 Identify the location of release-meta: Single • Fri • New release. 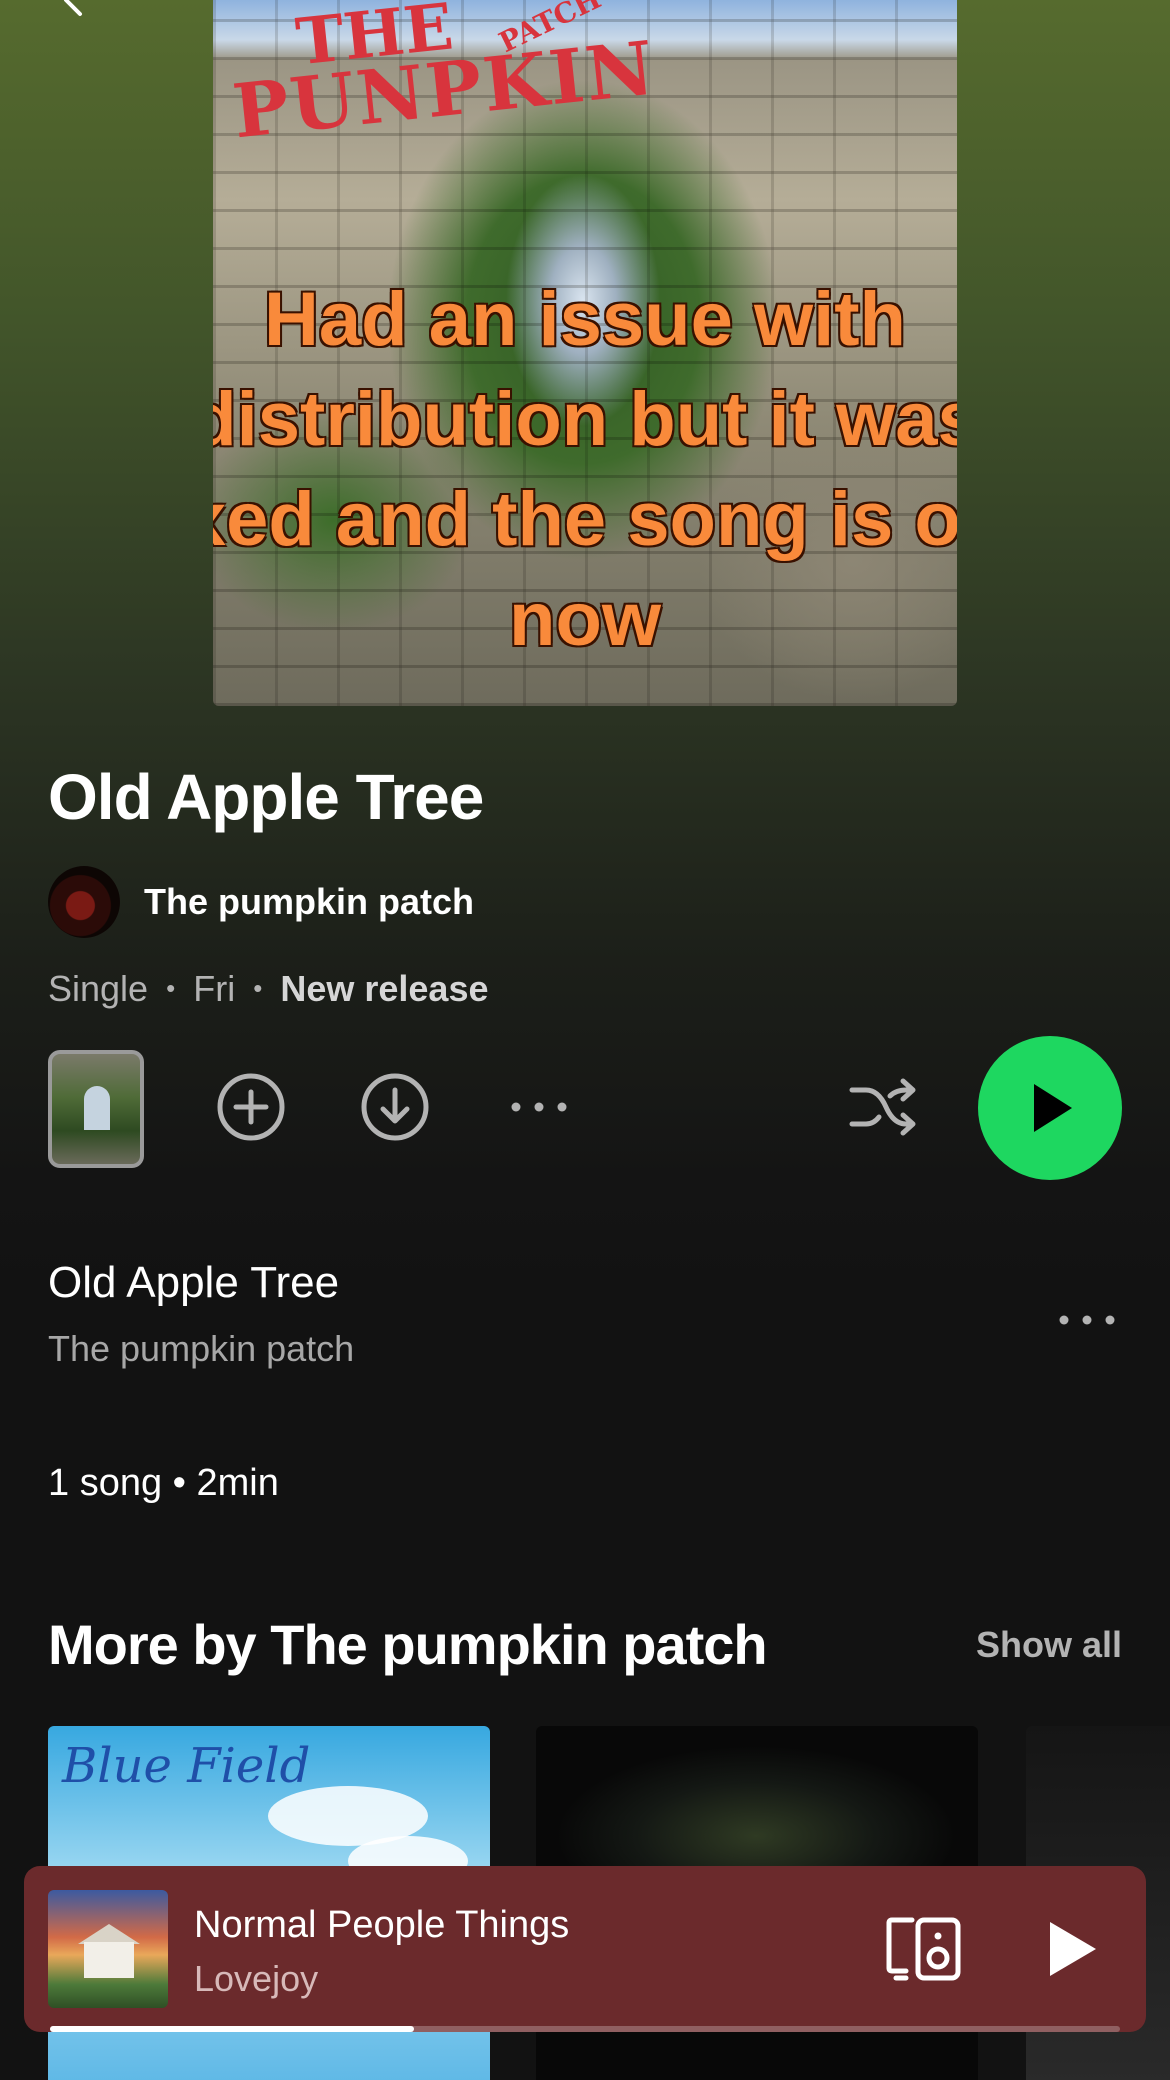
(268, 989).